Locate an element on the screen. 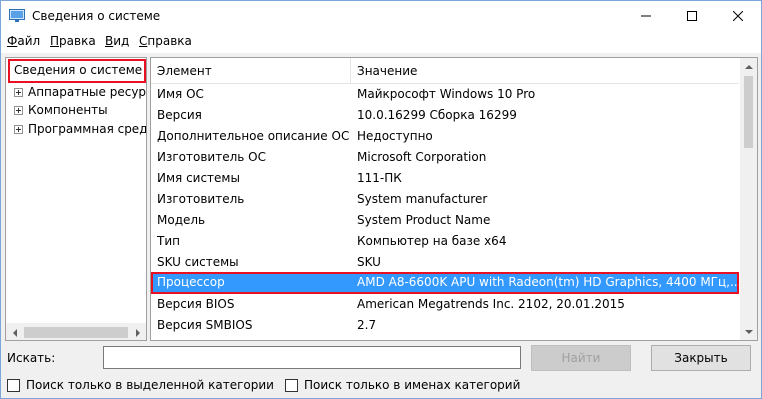 This screenshot has width=762, height=399. system-info-app-icon is located at coordinates (17, 15).